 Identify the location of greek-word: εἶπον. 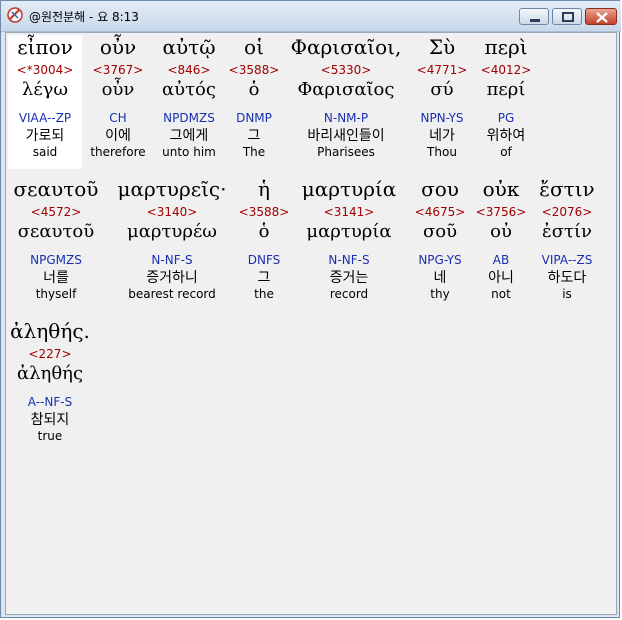
(45, 47).